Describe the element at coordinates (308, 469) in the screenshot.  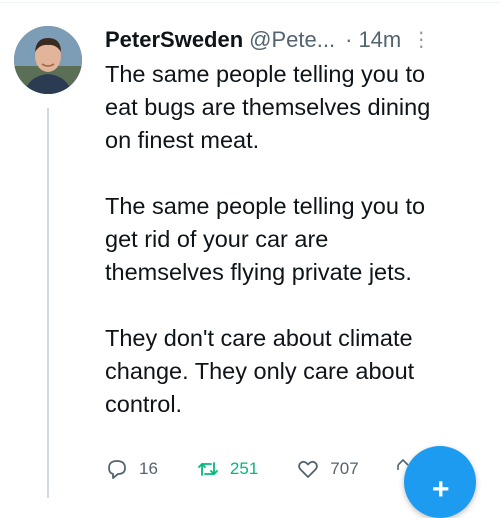
I see `heart-icon` at that location.